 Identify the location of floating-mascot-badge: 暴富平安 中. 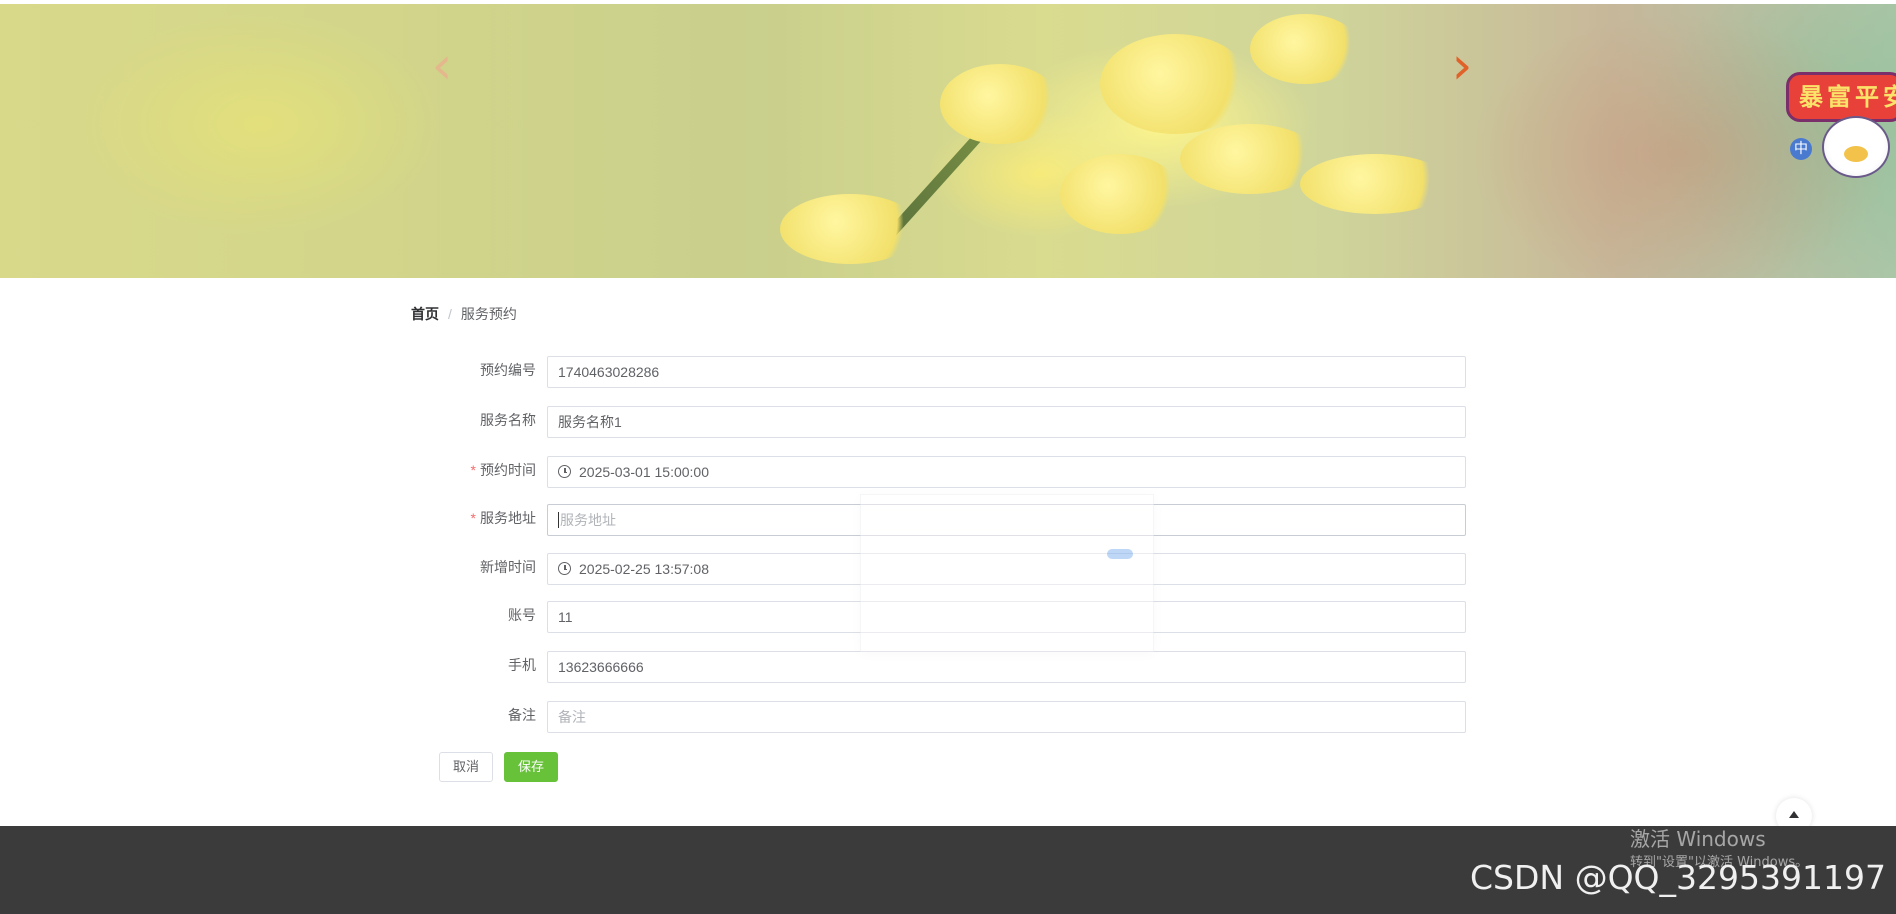
(1840, 121).